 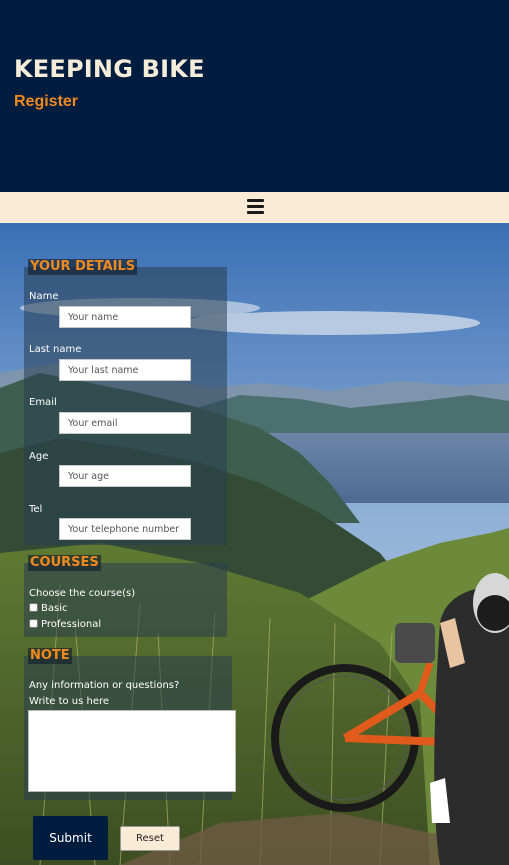 What do you see at coordinates (50, 656) in the screenshot?
I see `note-legend: NOTE` at bounding box center [50, 656].